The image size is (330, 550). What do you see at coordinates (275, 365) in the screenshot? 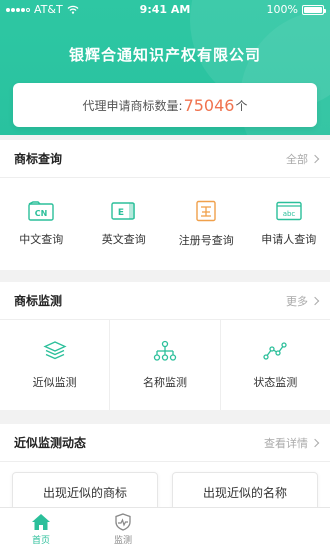
I see `status-monitor-button: 状态监测` at bounding box center [275, 365].